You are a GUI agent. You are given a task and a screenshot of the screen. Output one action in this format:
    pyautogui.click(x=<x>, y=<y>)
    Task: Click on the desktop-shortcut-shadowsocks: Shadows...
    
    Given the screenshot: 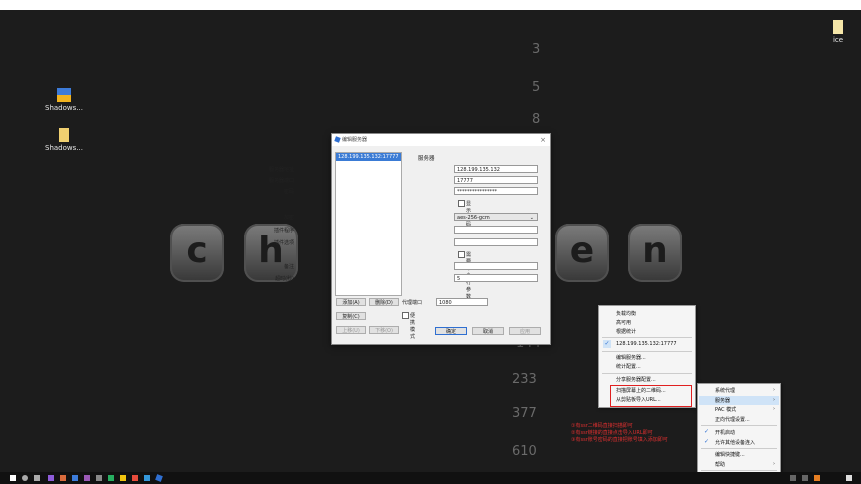 What is the action you would take?
    pyautogui.click(x=64, y=100)
    